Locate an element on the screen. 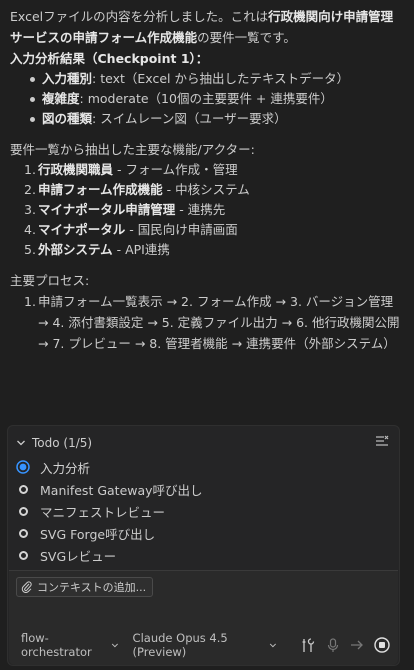 The height and width of the screenshot is (670, 414). actor-desc: - API連携 is located at coordinates (141, 249).